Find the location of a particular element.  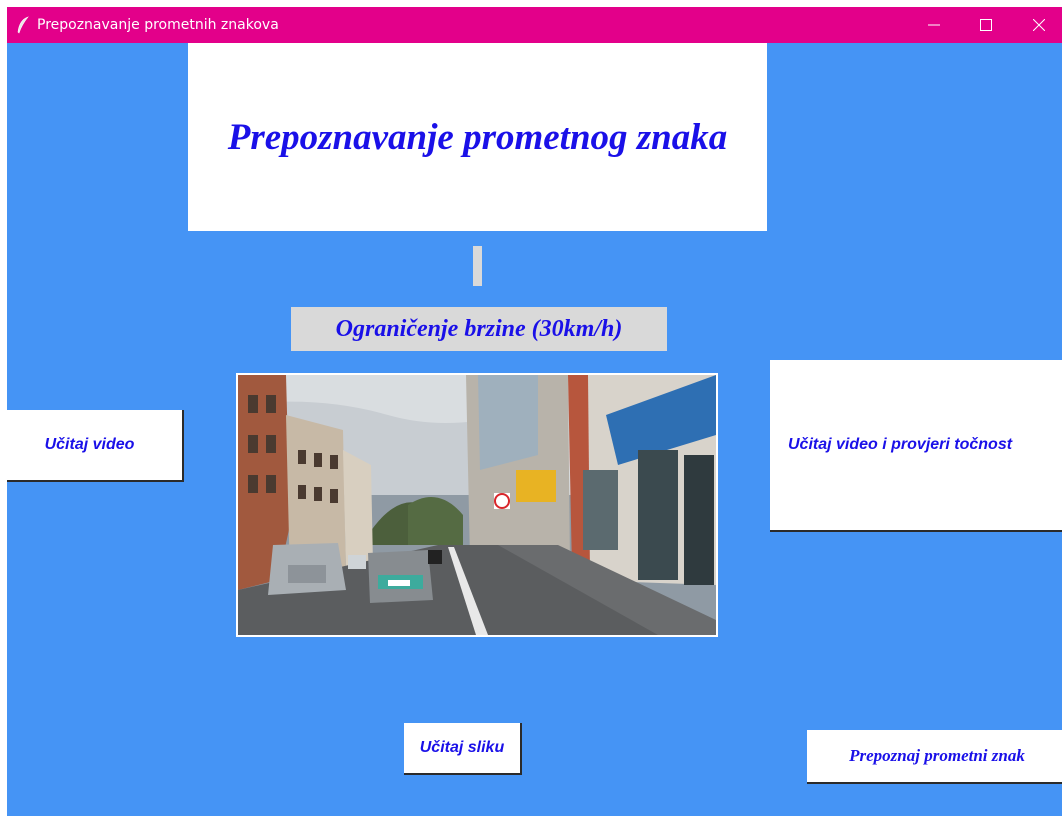

image-preview is located at coordinates (477, 505).